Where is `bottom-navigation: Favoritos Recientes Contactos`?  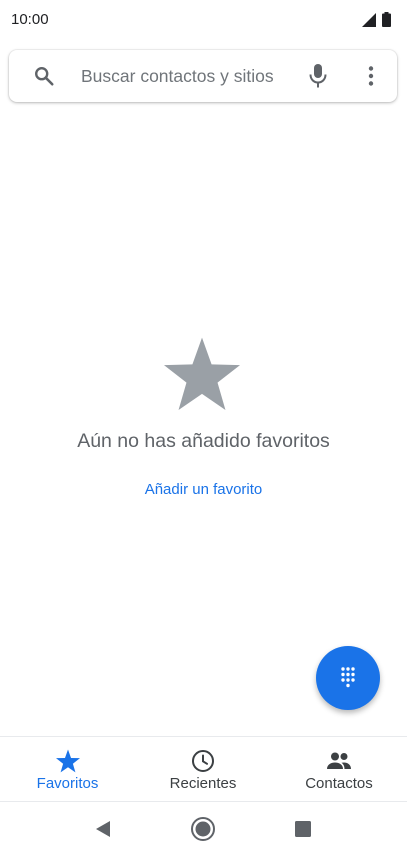
bottom-navigation: Favoritos Recientes Contactos is located at coordinates (203, 769).